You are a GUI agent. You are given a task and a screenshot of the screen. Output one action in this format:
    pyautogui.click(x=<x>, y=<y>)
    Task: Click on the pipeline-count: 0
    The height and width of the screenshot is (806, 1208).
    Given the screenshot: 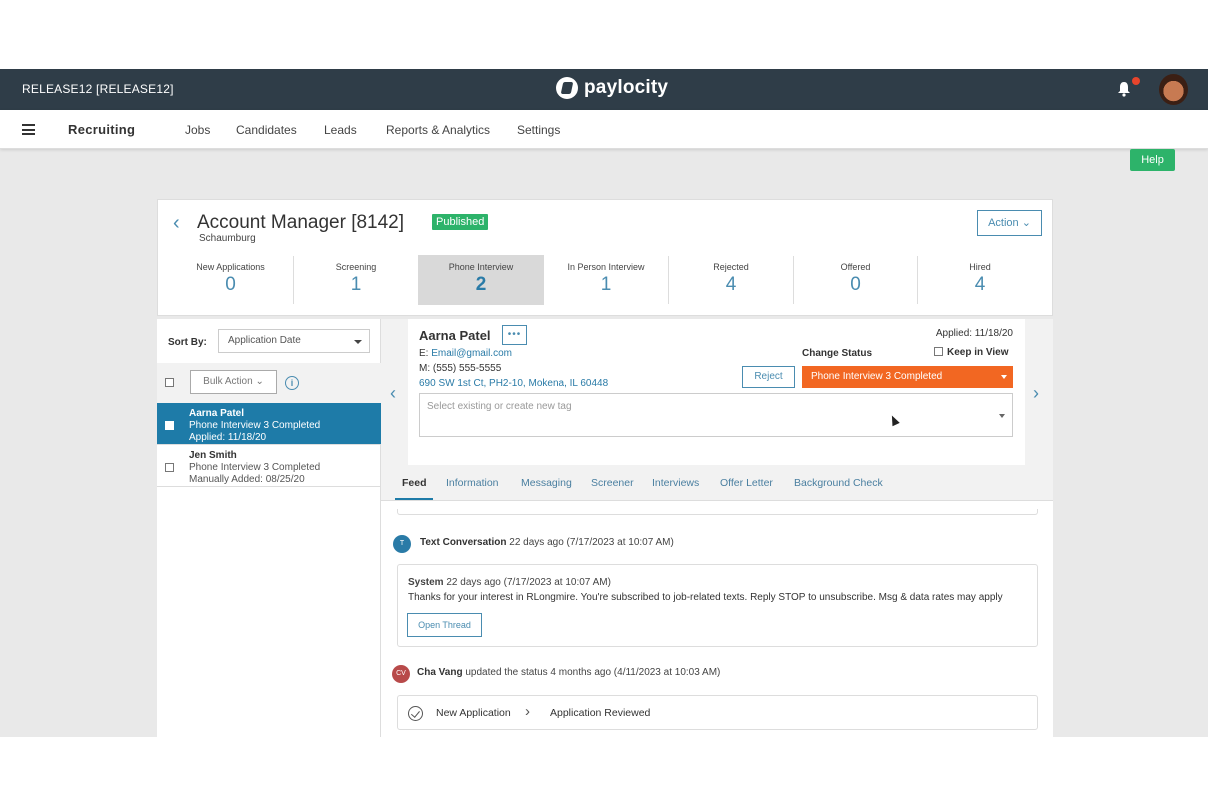 What is the action you would take?
    pyautogui.click(x=855, y=284)
    